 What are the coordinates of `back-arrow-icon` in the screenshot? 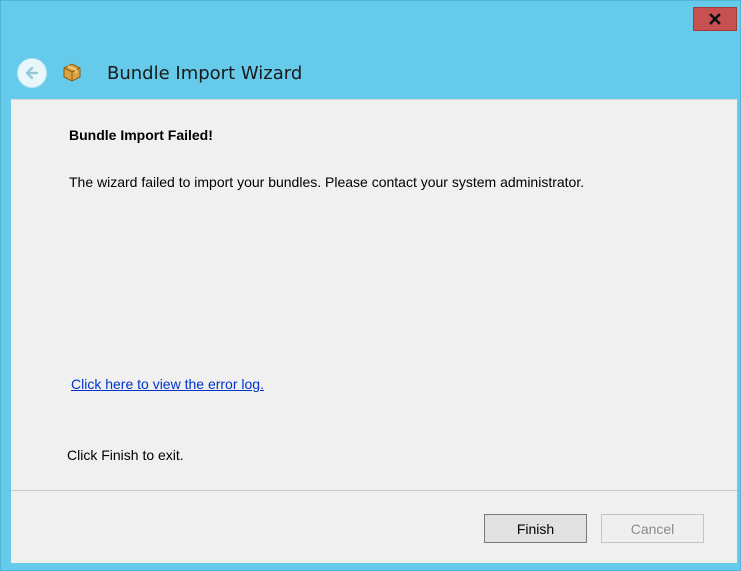 It's located at (32, 73).